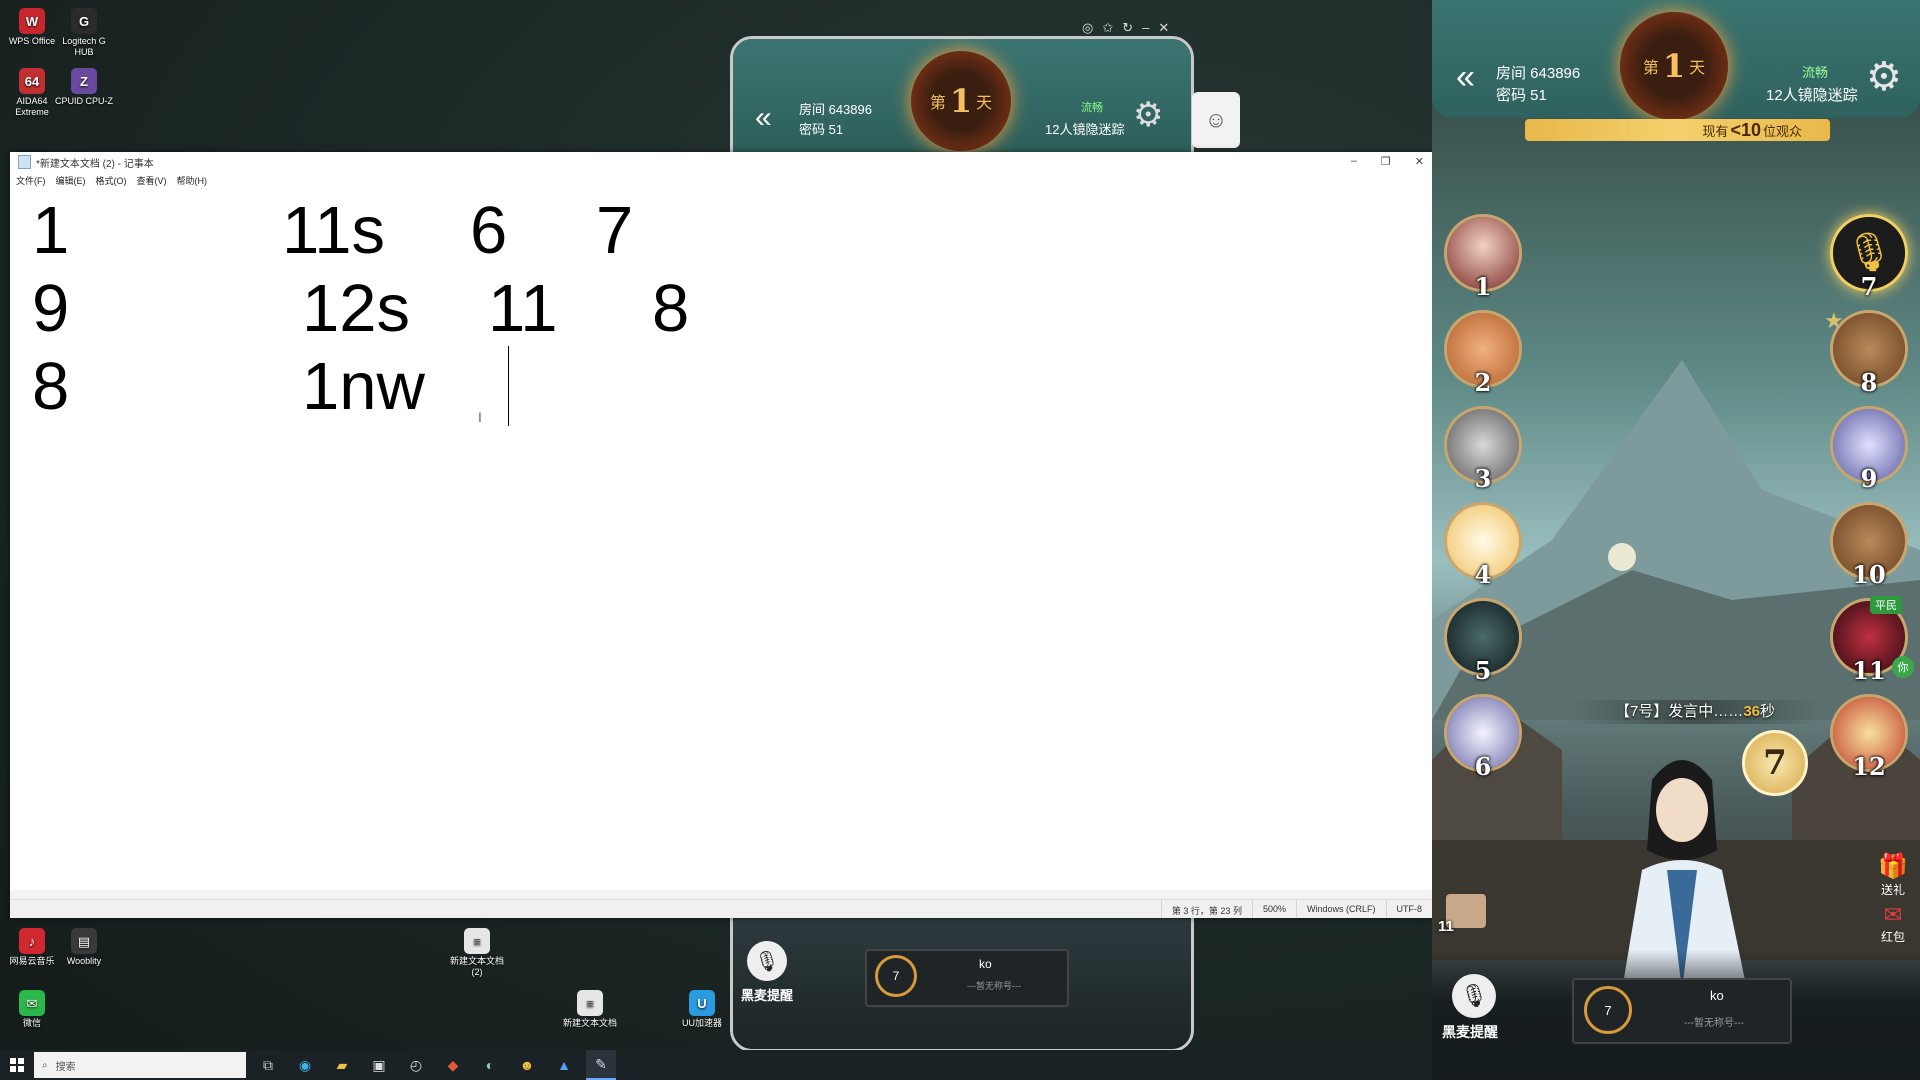 This screenshot has height=1080, width=1920. Describe the element at coordinates (1869, 670) in the screenshot. I see `seat-number: 11` at that location.